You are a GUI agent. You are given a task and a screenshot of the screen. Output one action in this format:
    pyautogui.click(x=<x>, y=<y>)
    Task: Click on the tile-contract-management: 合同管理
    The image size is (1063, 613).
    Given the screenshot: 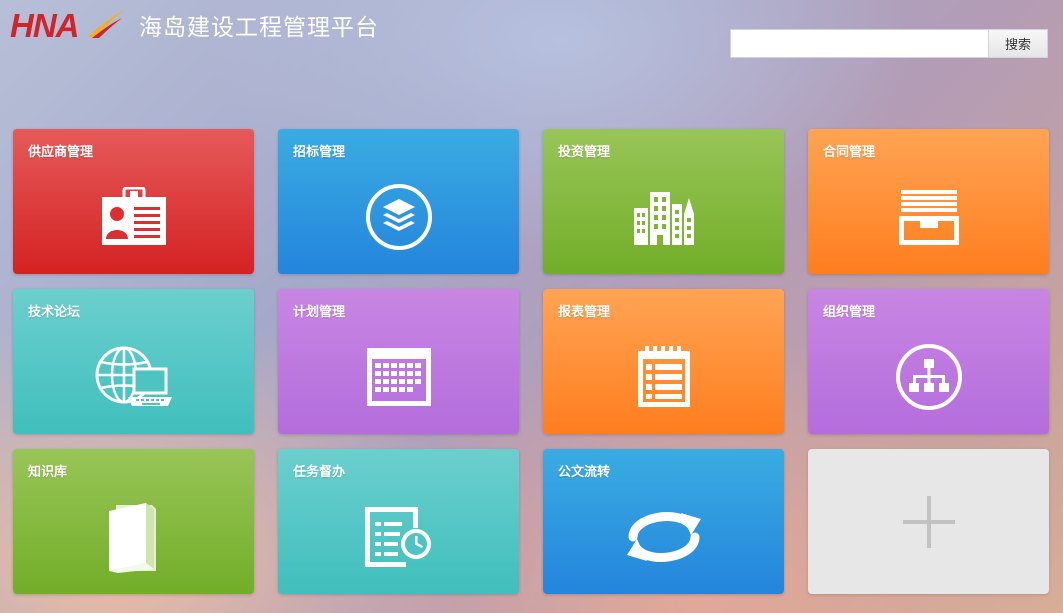 What is the action you would take?
    pyautogui.click(x=928, y=201)
    